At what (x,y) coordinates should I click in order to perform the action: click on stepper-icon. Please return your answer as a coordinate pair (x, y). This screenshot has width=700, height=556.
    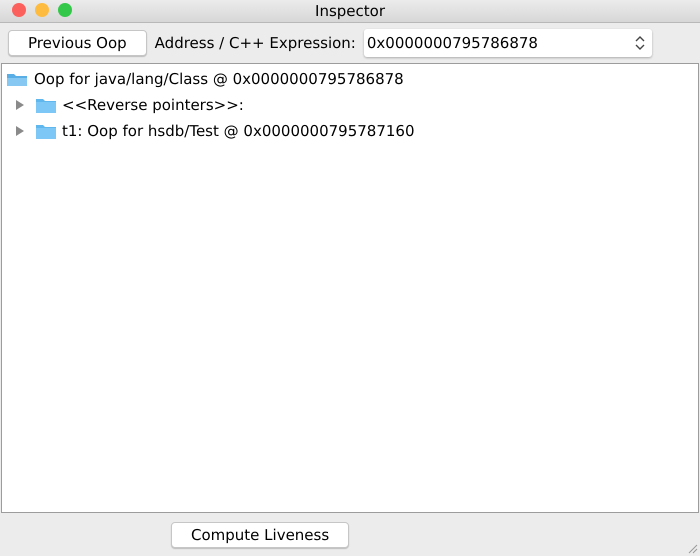
    Looking at the image, I should click on (640, 43).